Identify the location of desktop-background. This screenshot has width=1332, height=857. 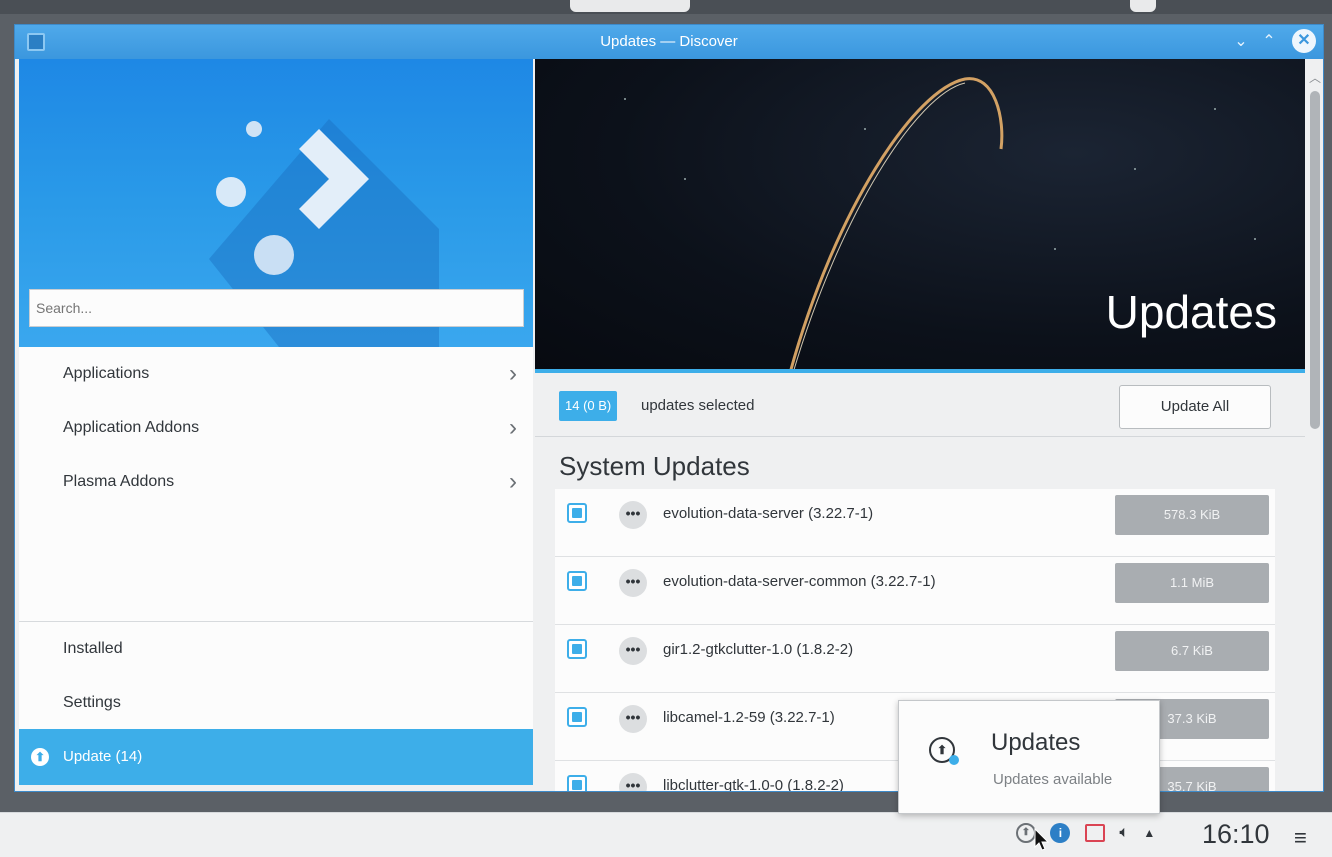
(666, 7).